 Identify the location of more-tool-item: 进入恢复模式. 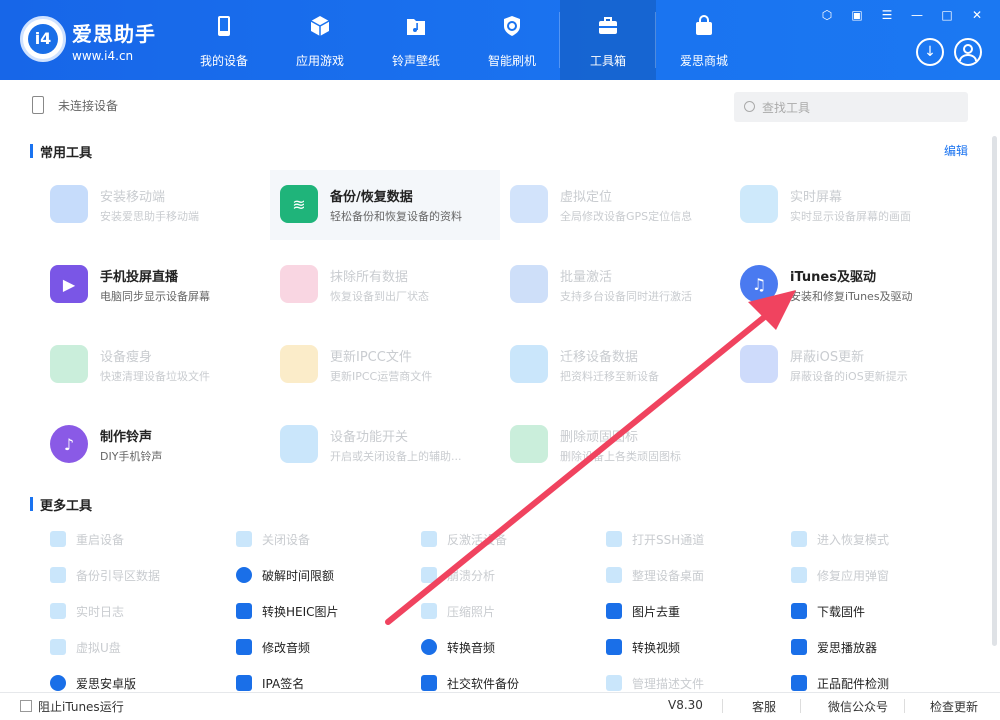
(878, 539).